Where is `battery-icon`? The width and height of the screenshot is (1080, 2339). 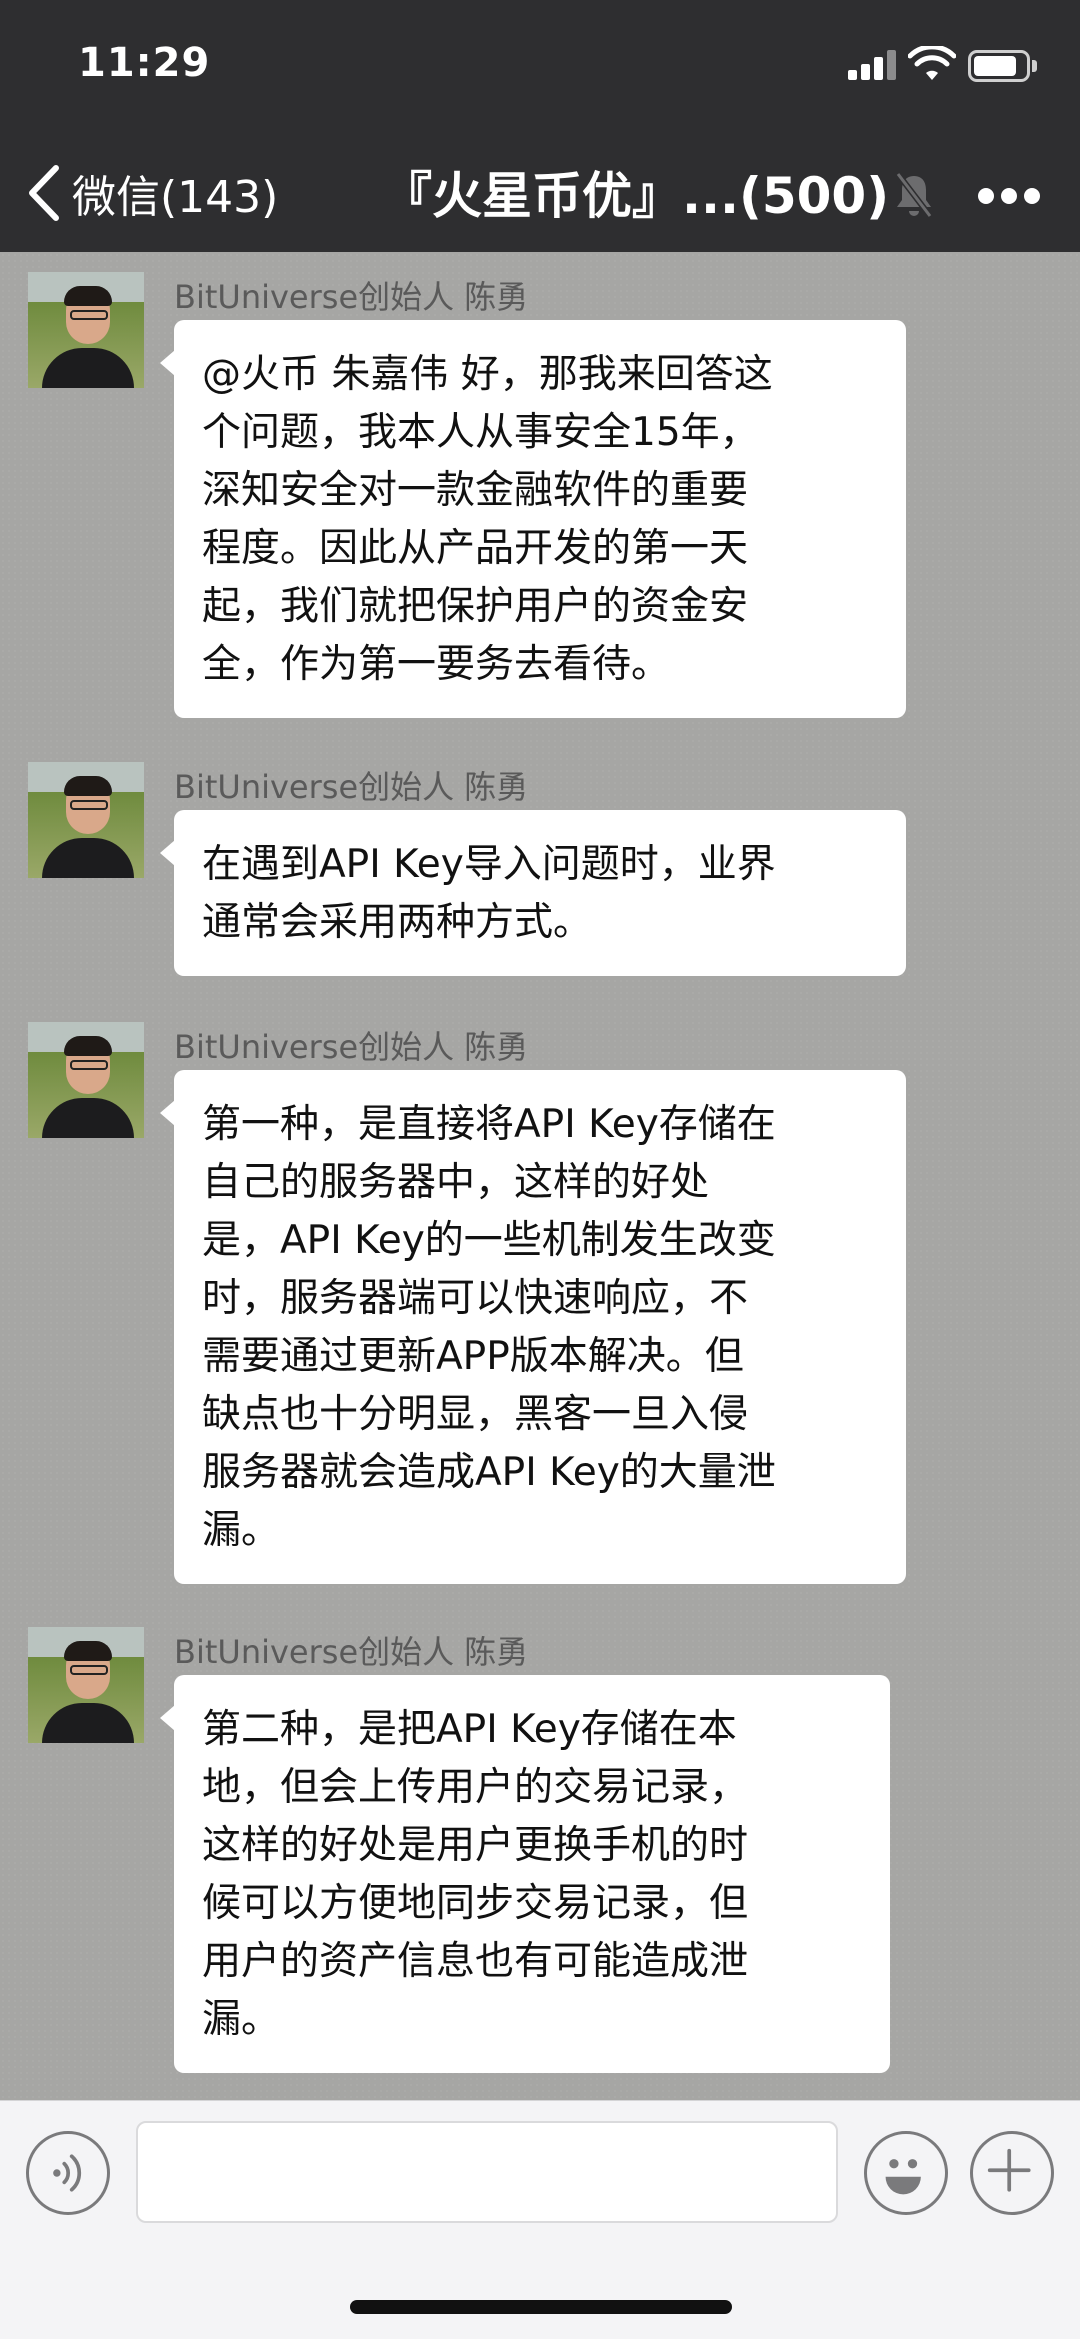 battery-icon is located at coordinates (1003, 66).